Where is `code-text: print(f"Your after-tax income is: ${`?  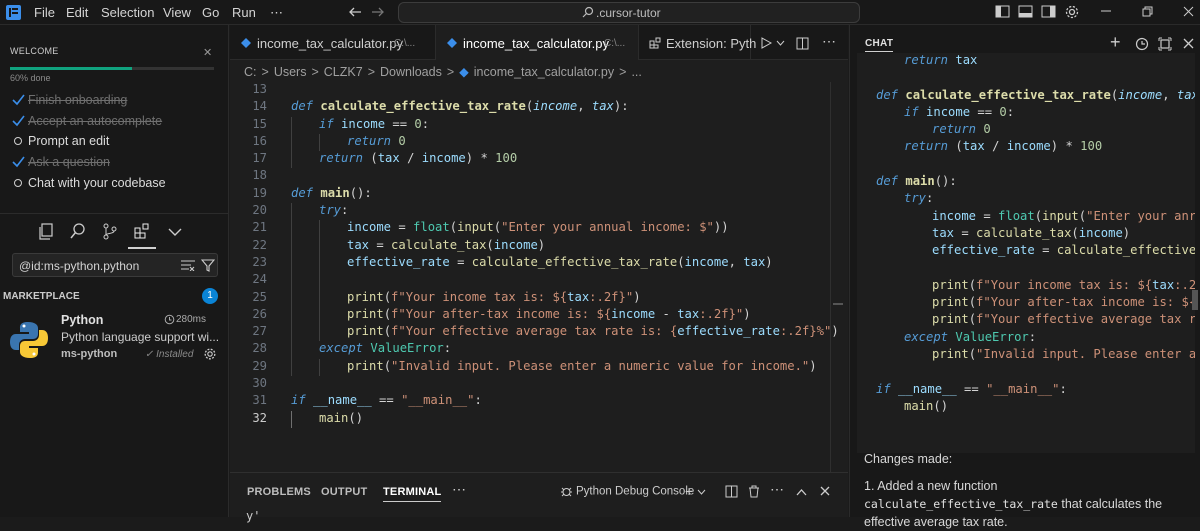
code-text: print(f"Your after-tax income is: ${ is located at coordinates (1063, 302).